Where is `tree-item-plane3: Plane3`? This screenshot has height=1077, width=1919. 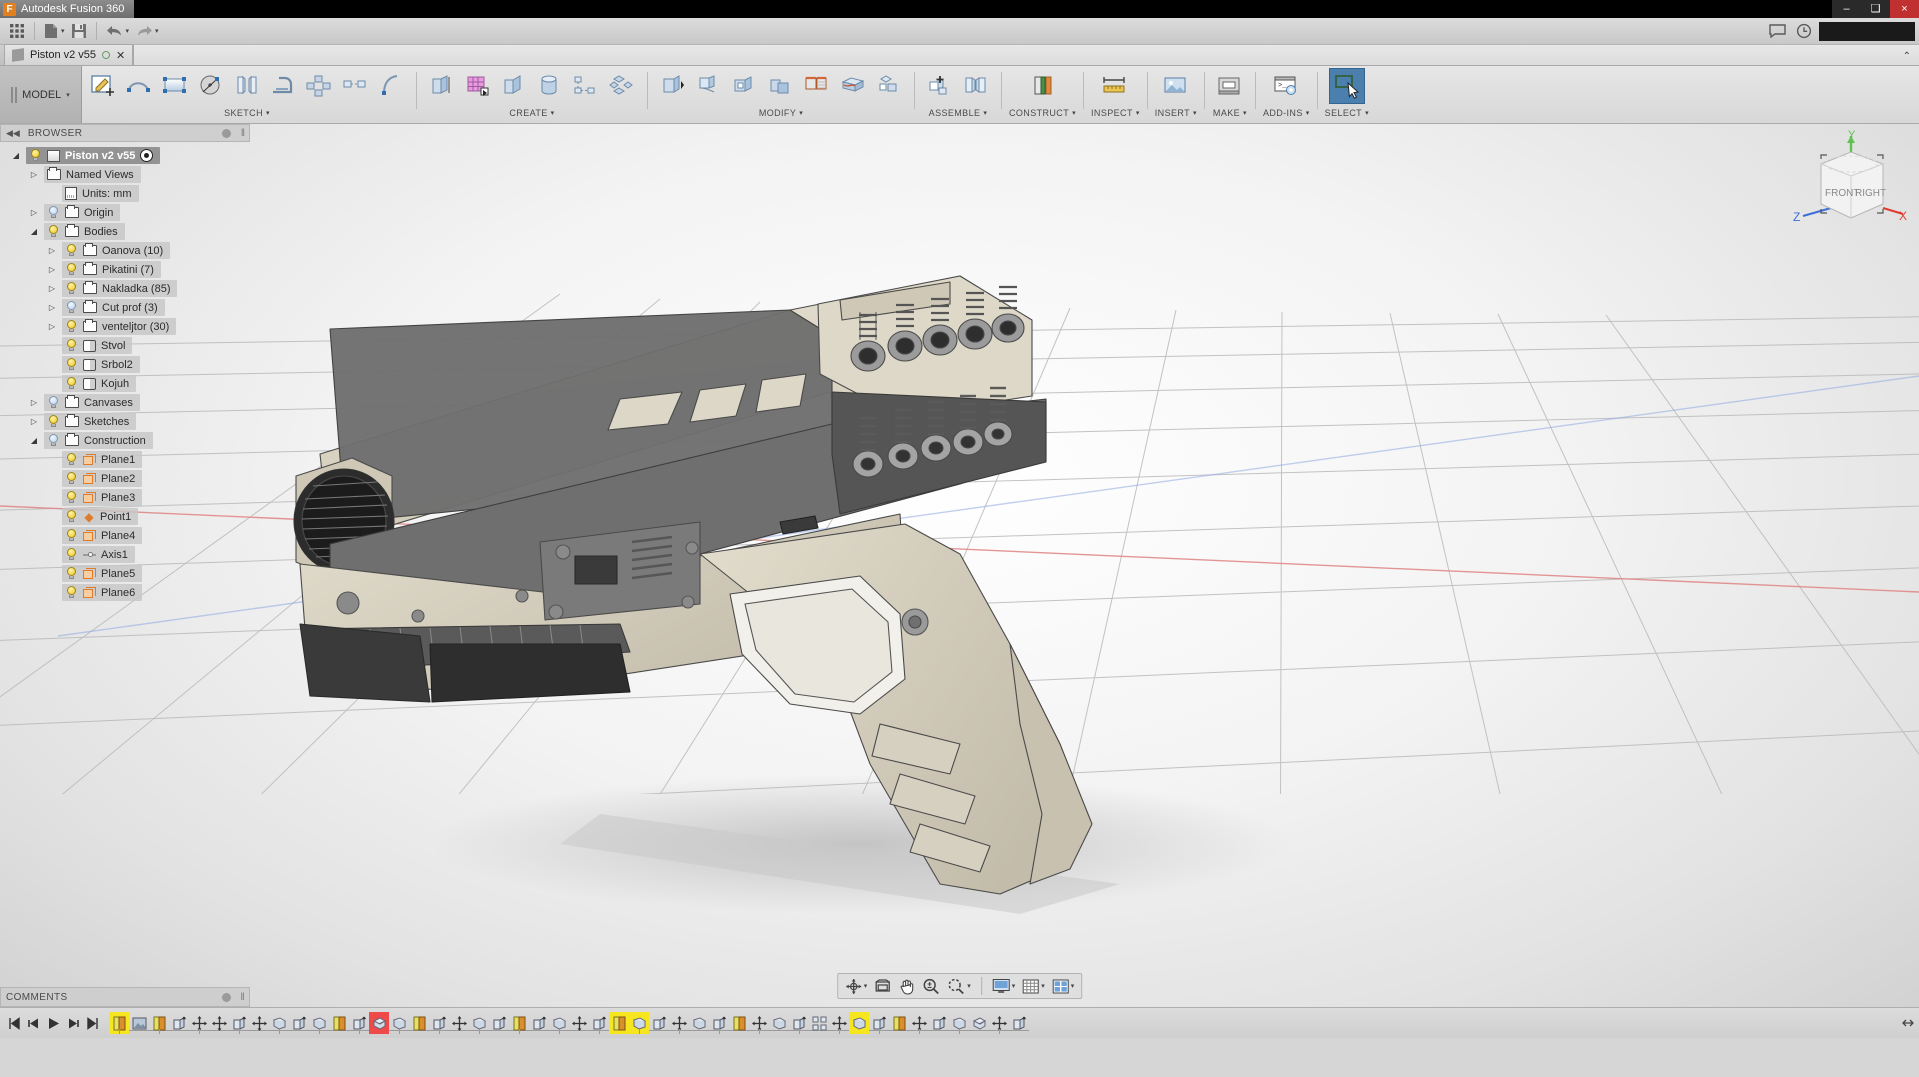 tree-item-plane3: Plane3 is located at coordinates (125, 497).